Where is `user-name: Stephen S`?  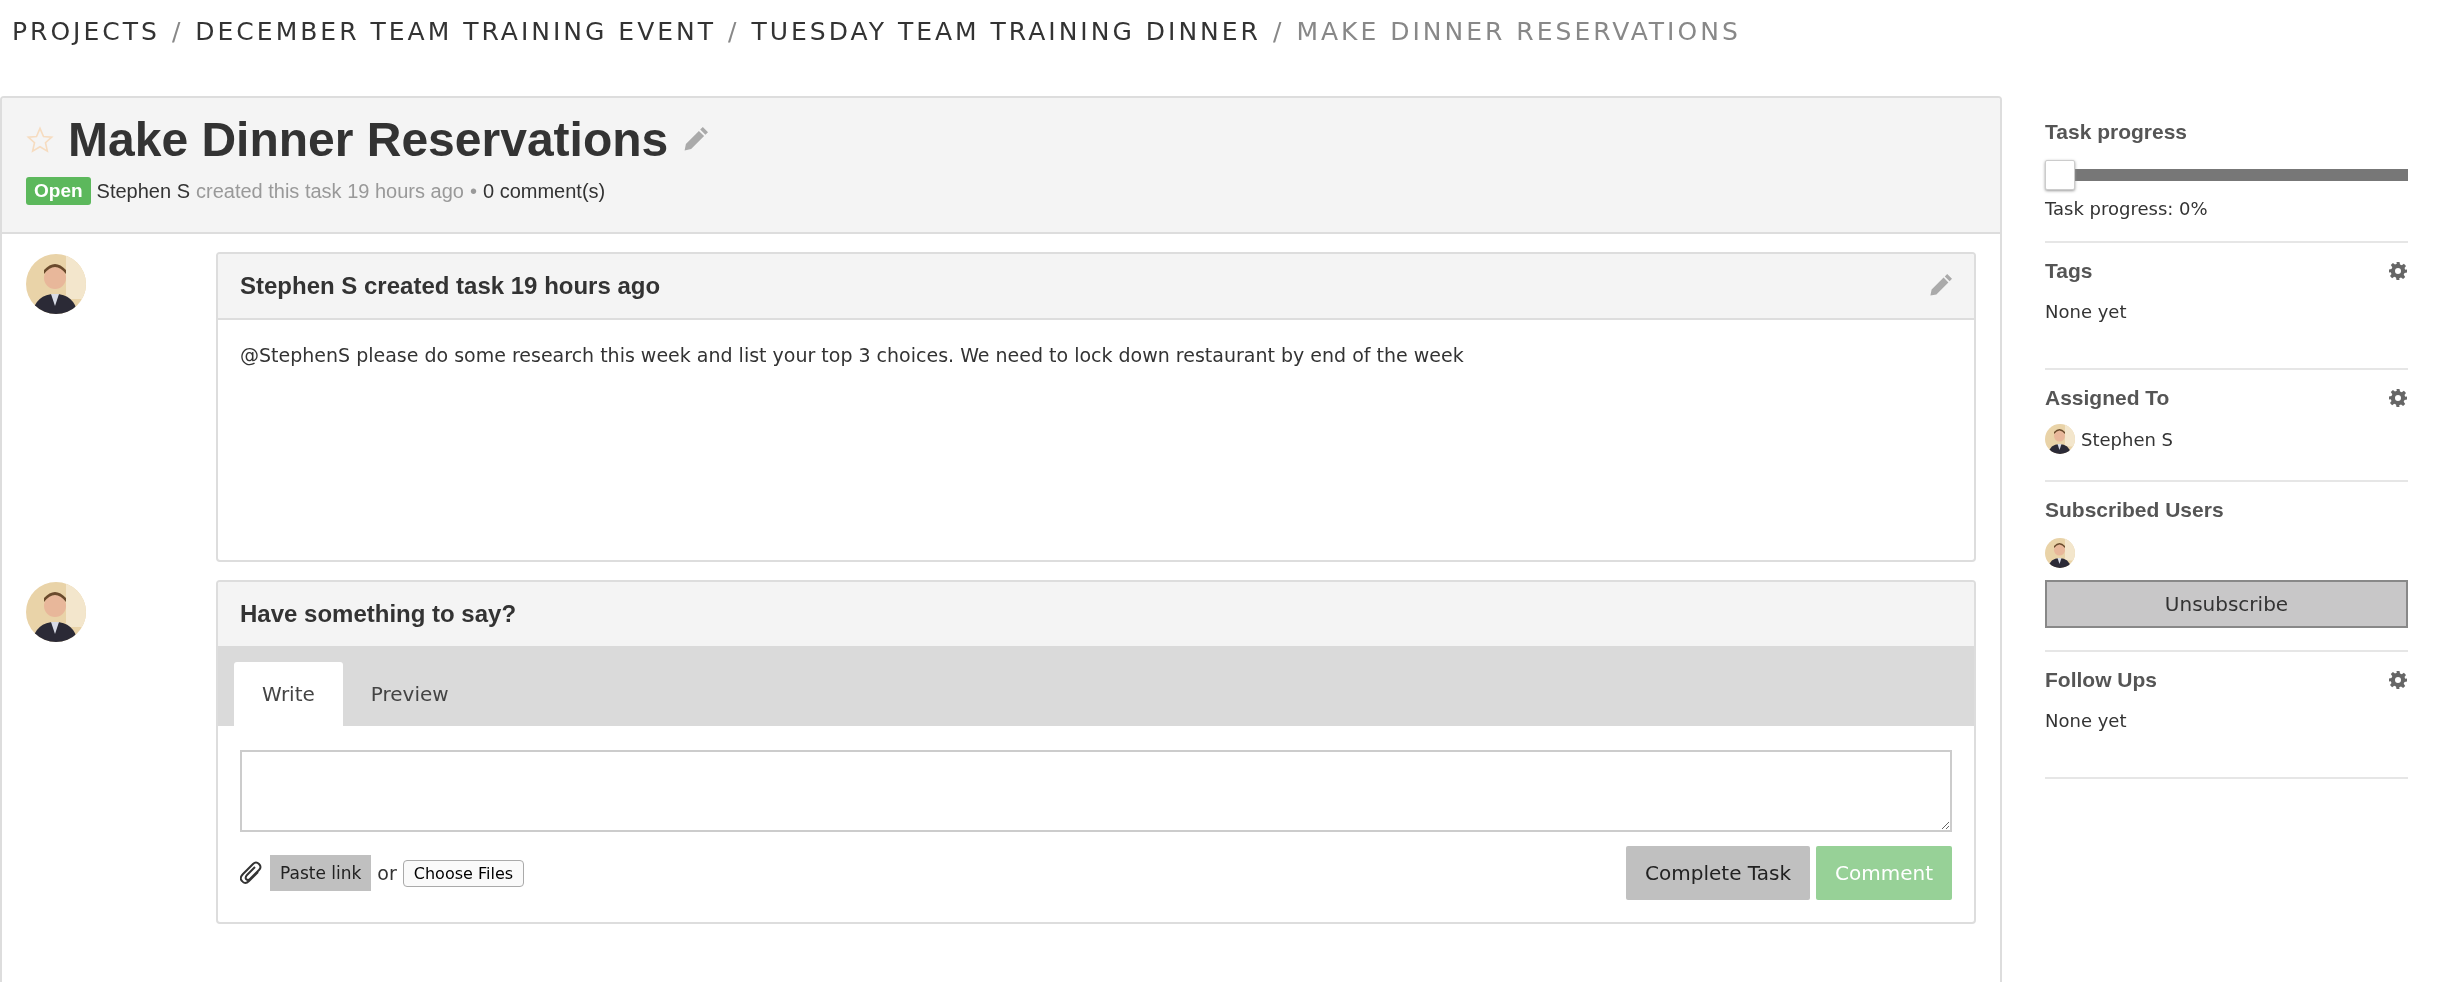
user-name: Stephen S is located at coordinates (2127, 439).